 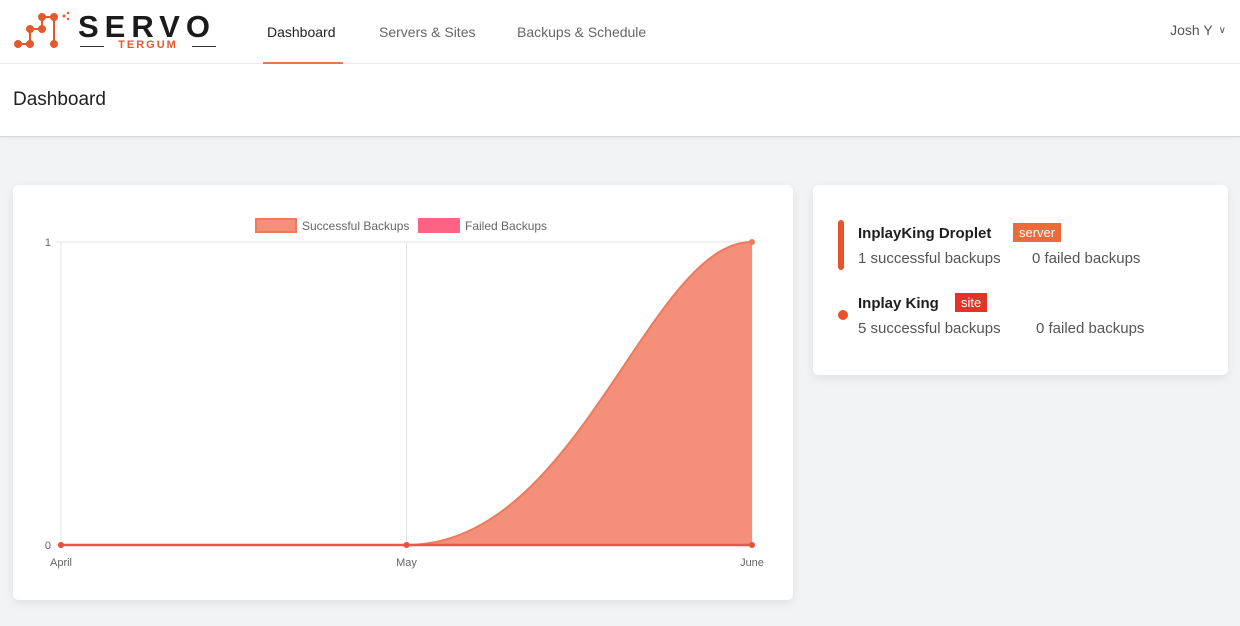 What do you see at coordinates (929, 328) in the screenshot?
I see `successful-backups-count: 5 successful backups` at bounding box center [929, 328].